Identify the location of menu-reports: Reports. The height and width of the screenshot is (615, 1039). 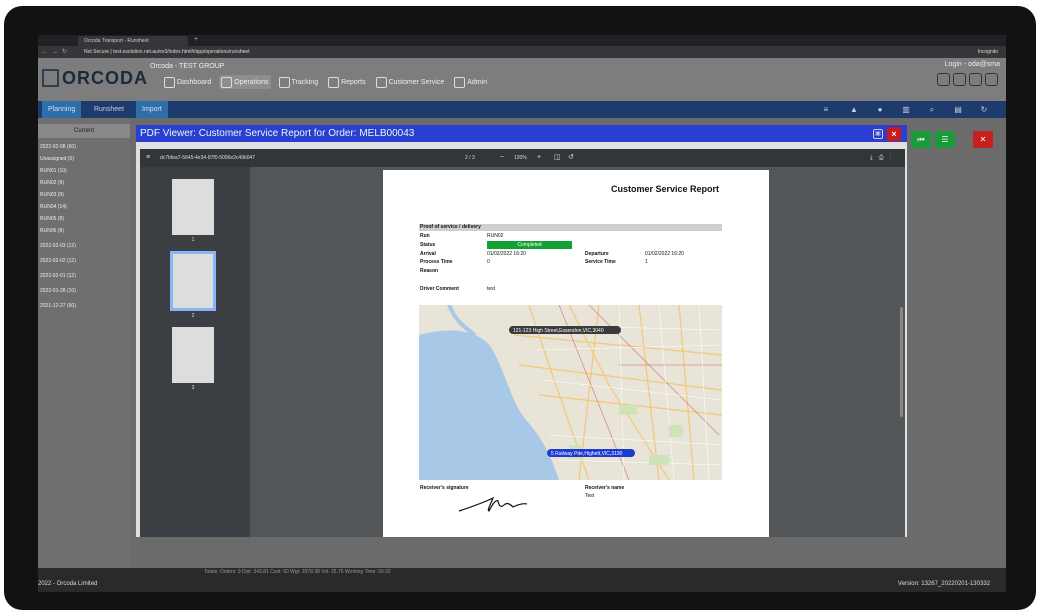
(347, 82).